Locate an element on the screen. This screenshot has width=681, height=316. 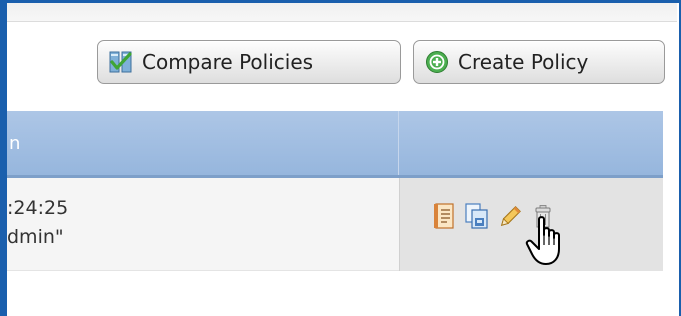
create-policy-label: Create Policy is located at coordinates (523, 62).